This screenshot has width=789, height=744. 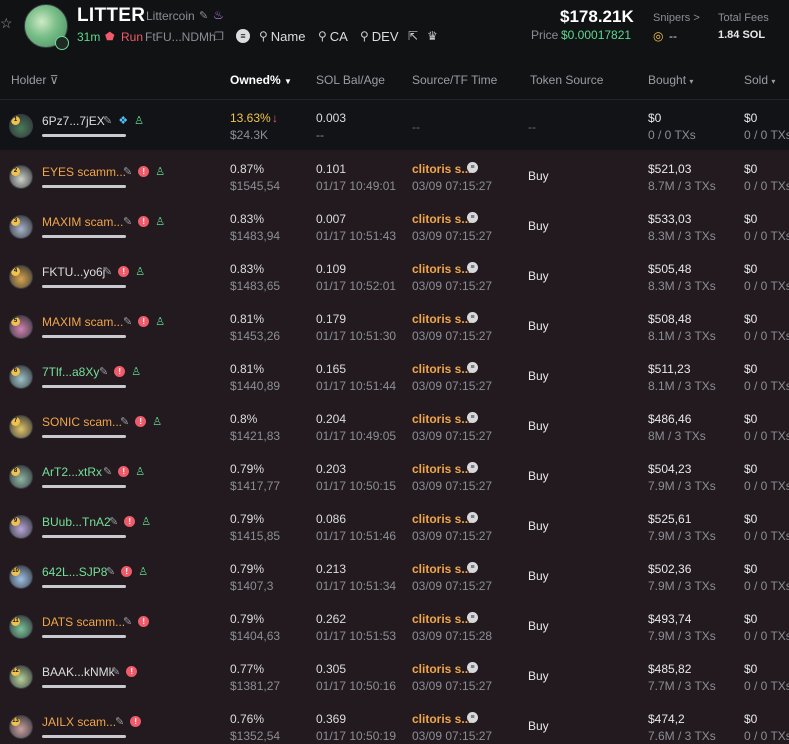 I want to click on col-holder-label: Holder, so click(x=29, y=80).